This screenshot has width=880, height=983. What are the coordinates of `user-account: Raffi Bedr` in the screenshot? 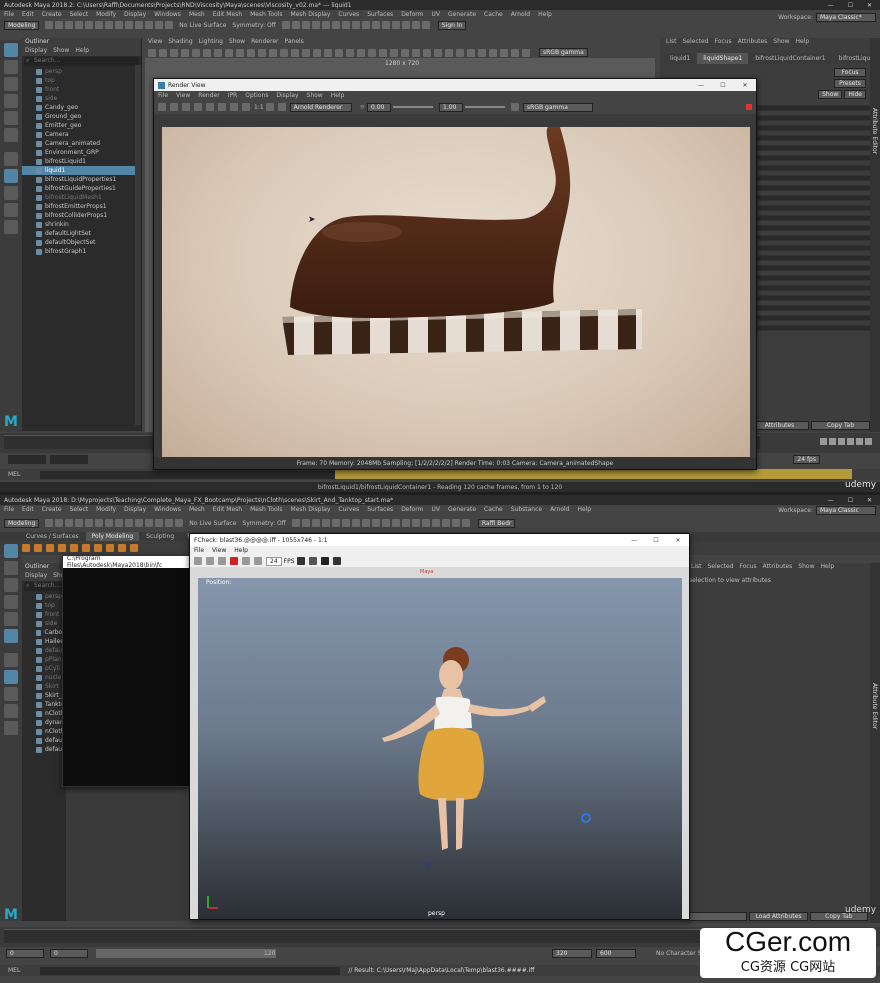 It's located at (496, 523).